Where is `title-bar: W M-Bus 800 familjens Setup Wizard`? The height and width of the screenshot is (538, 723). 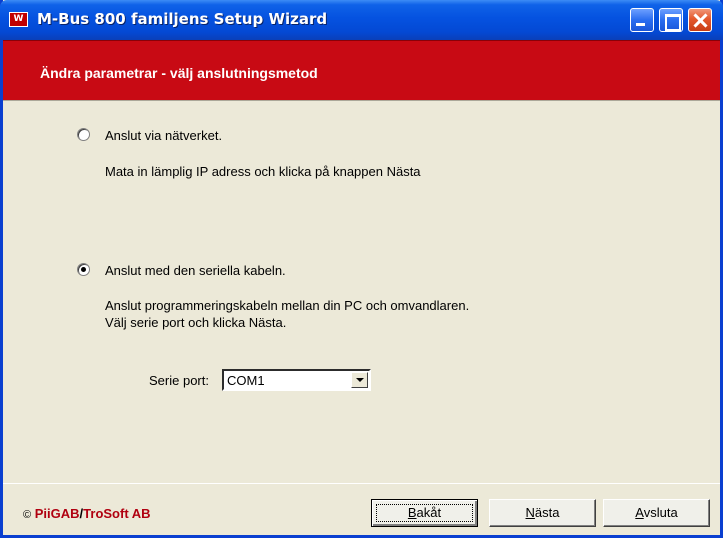 title-bar: W M-Bus 800 familjens Setup Wizard is located at coordinates (361, 20).